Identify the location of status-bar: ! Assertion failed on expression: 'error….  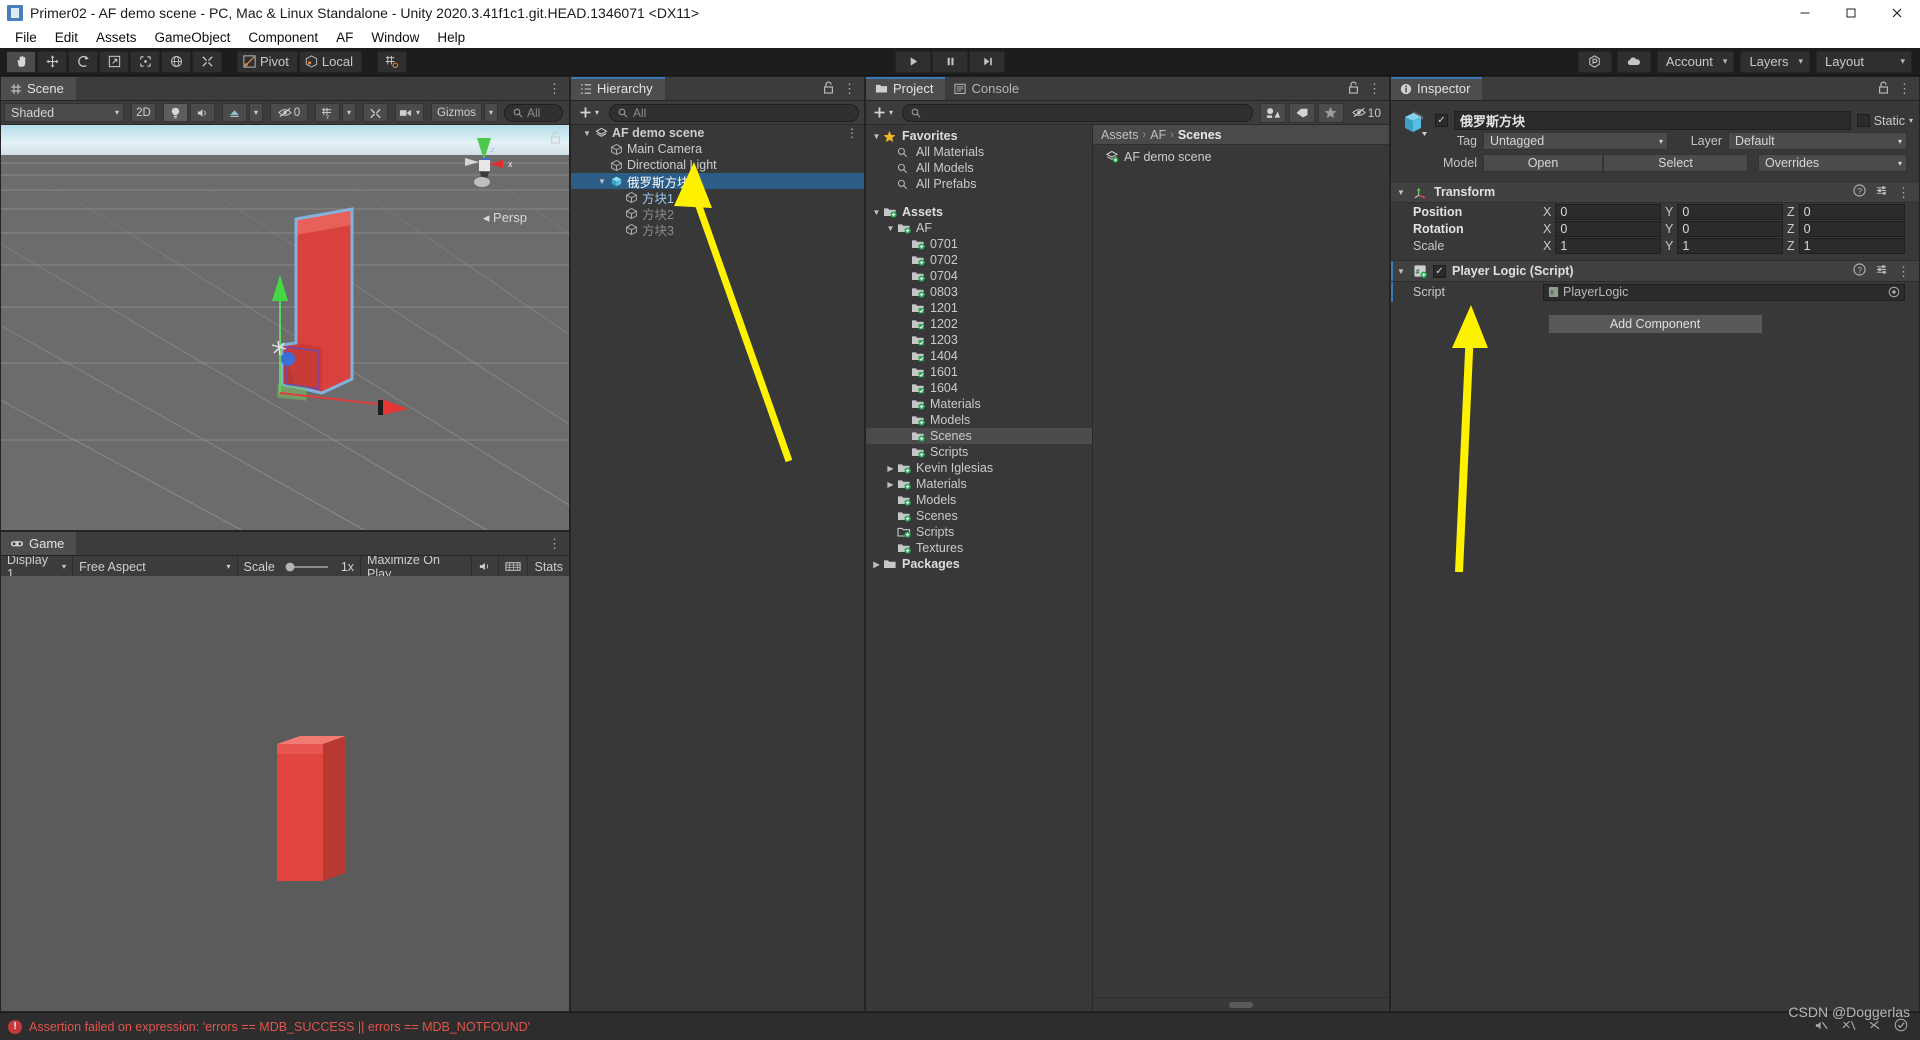
(960, 1026).